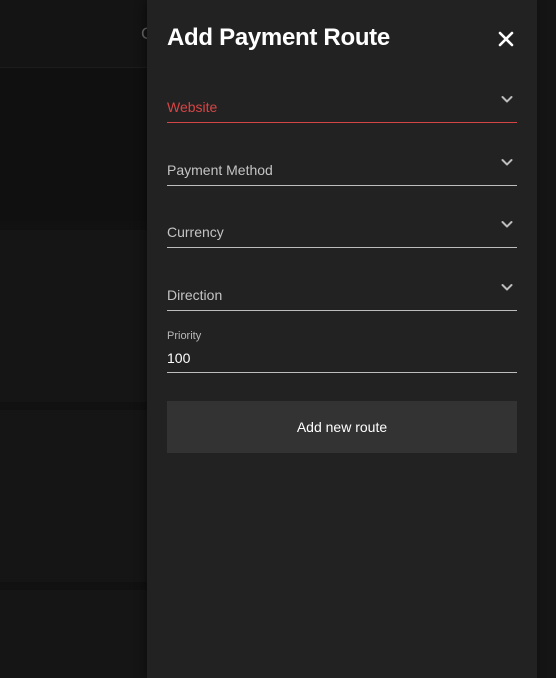 Image resolution: width=556 pixels, height=678 pixels. What do you see at coordinates (184, 336) in the screenshot?
I see `priority-label: Priority` at bounding box center [184, 336].